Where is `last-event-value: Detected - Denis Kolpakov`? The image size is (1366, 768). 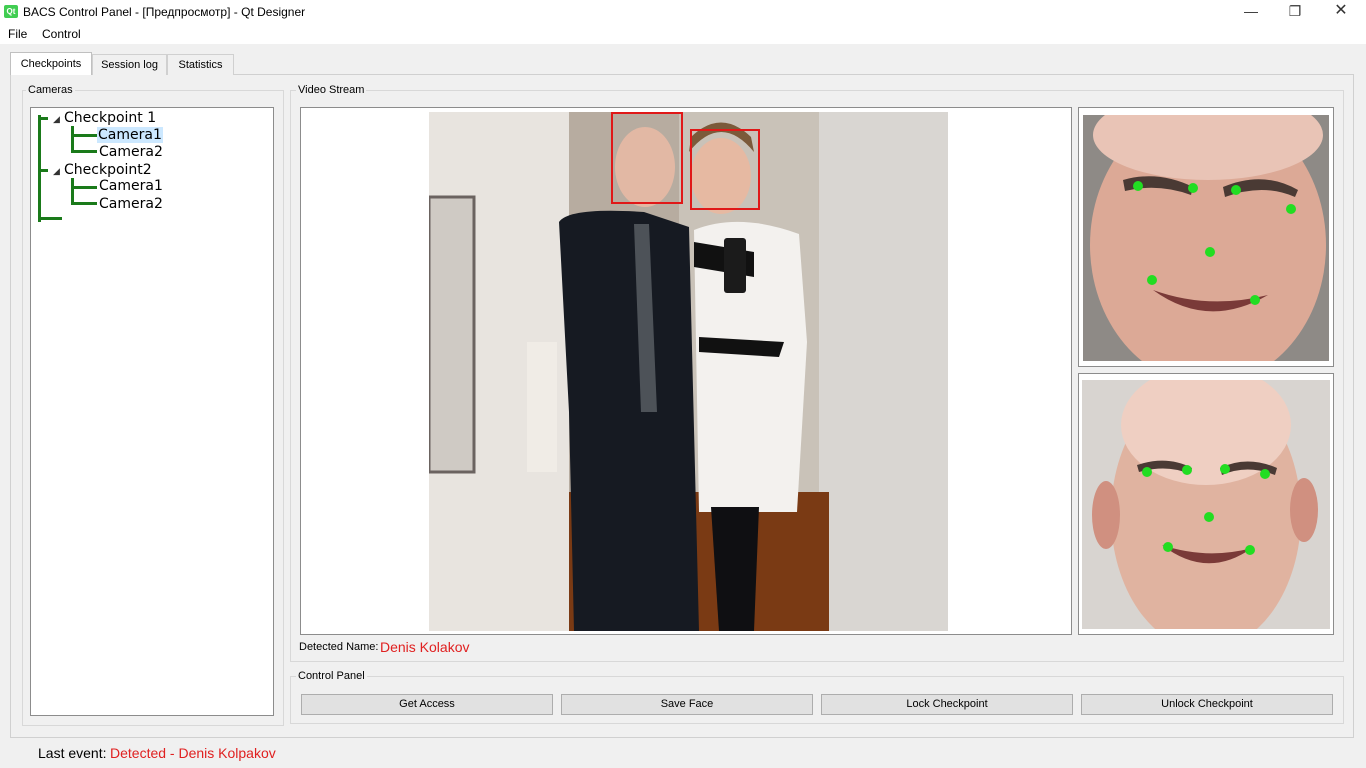 last-event-value: Detected - Denis Kolpakov is located at coordinates (193, 753).